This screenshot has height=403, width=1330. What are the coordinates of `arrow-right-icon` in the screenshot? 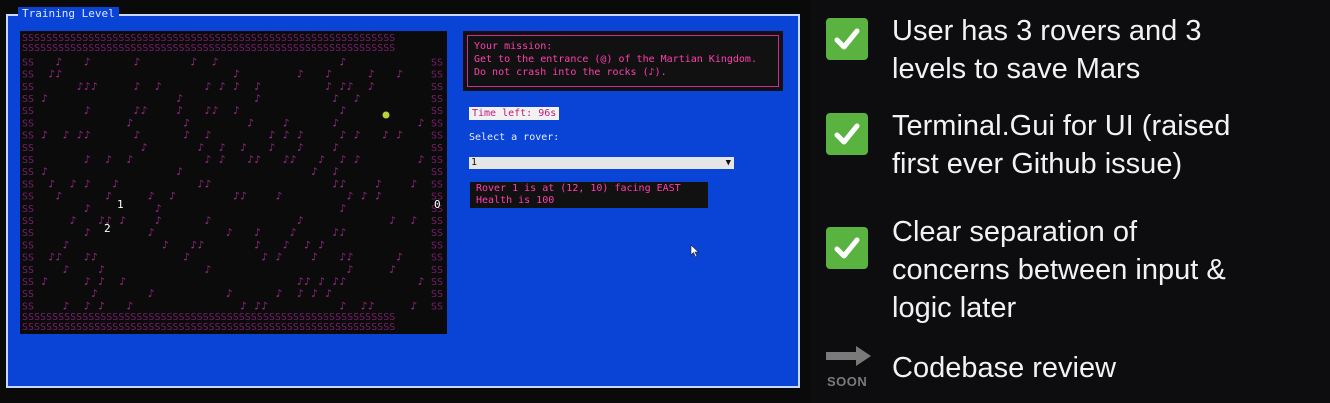 It's located at (848, 356).